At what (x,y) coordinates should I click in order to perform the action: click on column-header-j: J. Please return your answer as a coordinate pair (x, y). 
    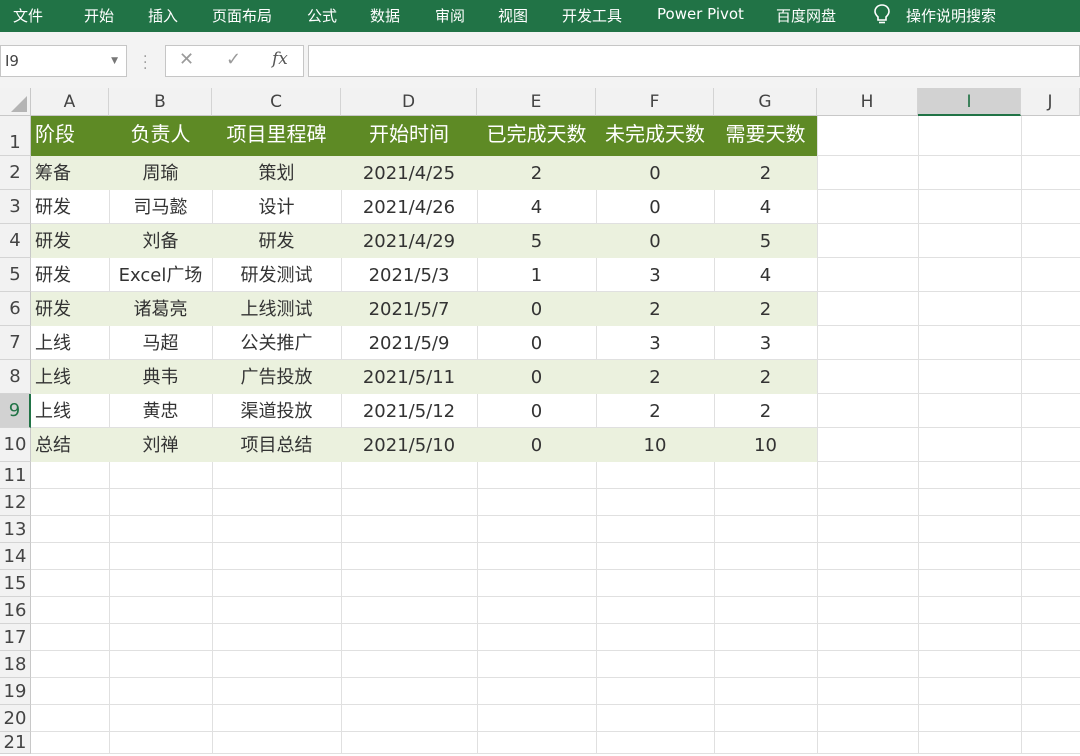
    Looking at the image, I should click on (1050, 102).